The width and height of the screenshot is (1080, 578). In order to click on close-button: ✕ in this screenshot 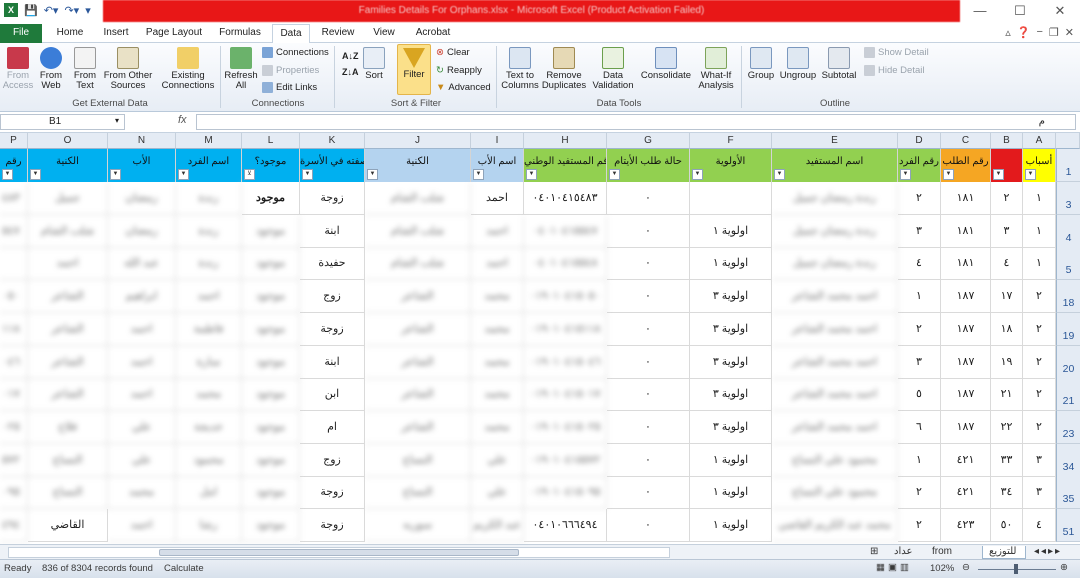, I will do `click(1060, 11)`.